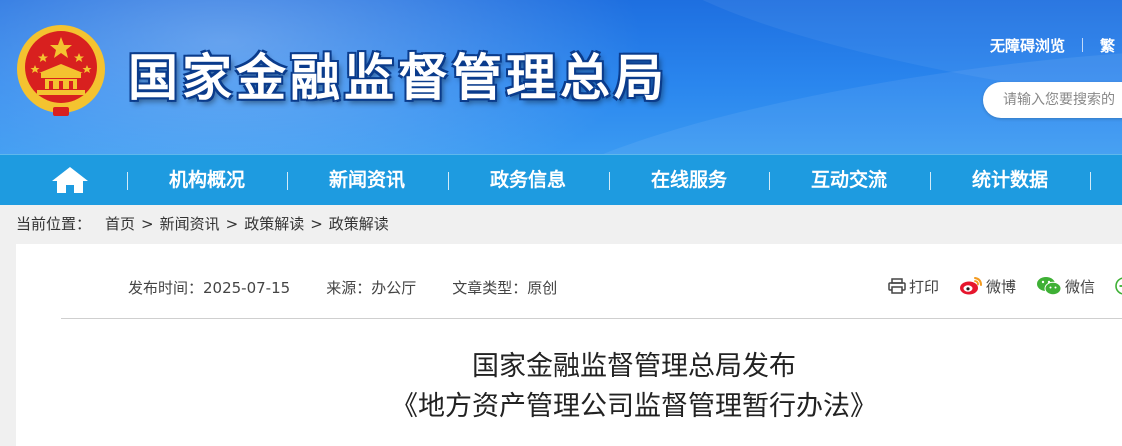 Image resolution: width=1122 pixels, height=446 pixels. I want to click on traditional-chinese-link: 繁, so click(1107, 45).